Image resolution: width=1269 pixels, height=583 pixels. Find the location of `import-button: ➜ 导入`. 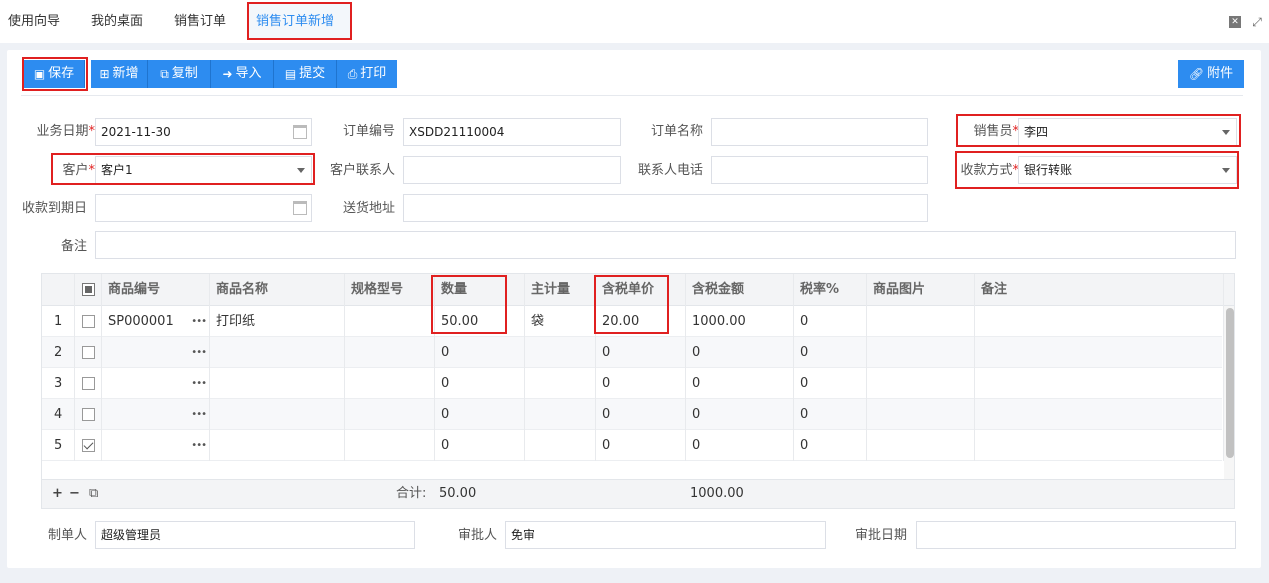

import-button: ➜ 导入 is located at coordinates (242, 74).